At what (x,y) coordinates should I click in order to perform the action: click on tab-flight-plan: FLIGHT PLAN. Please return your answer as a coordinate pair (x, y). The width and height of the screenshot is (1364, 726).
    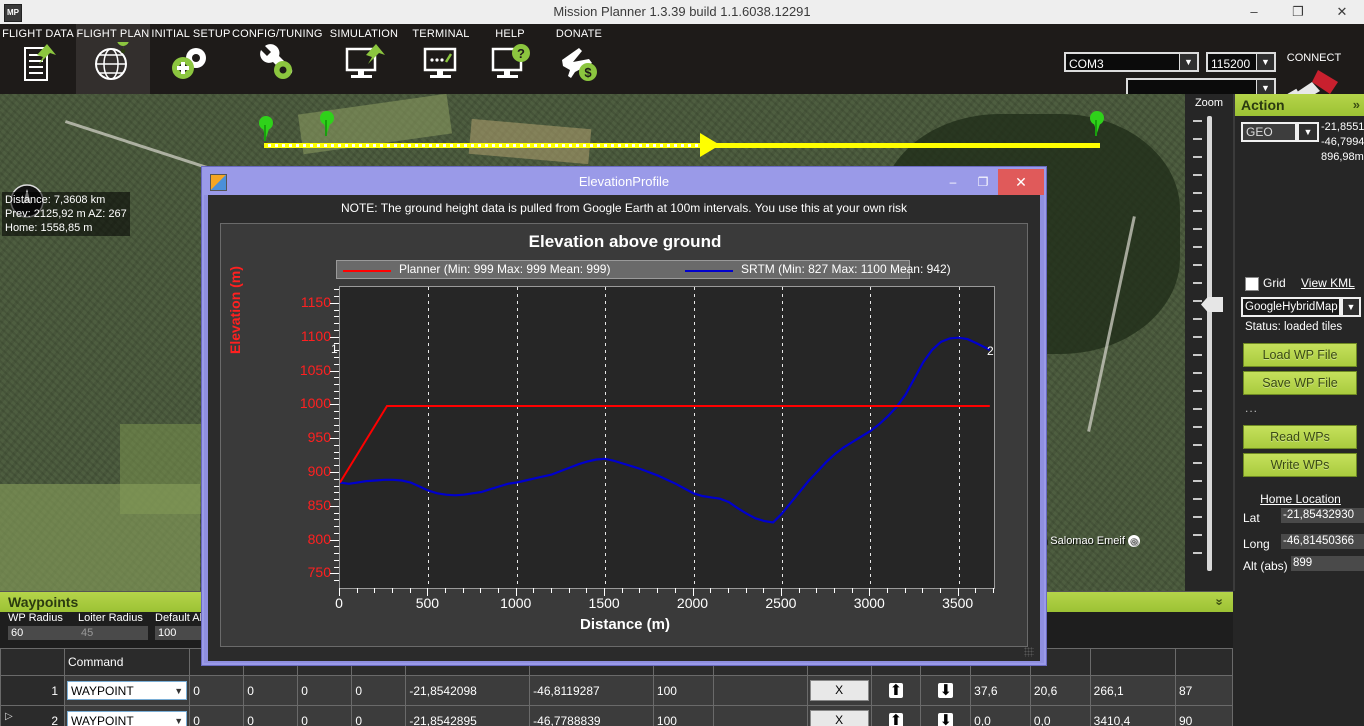
    Looking at the image, I should click on (113, 59).